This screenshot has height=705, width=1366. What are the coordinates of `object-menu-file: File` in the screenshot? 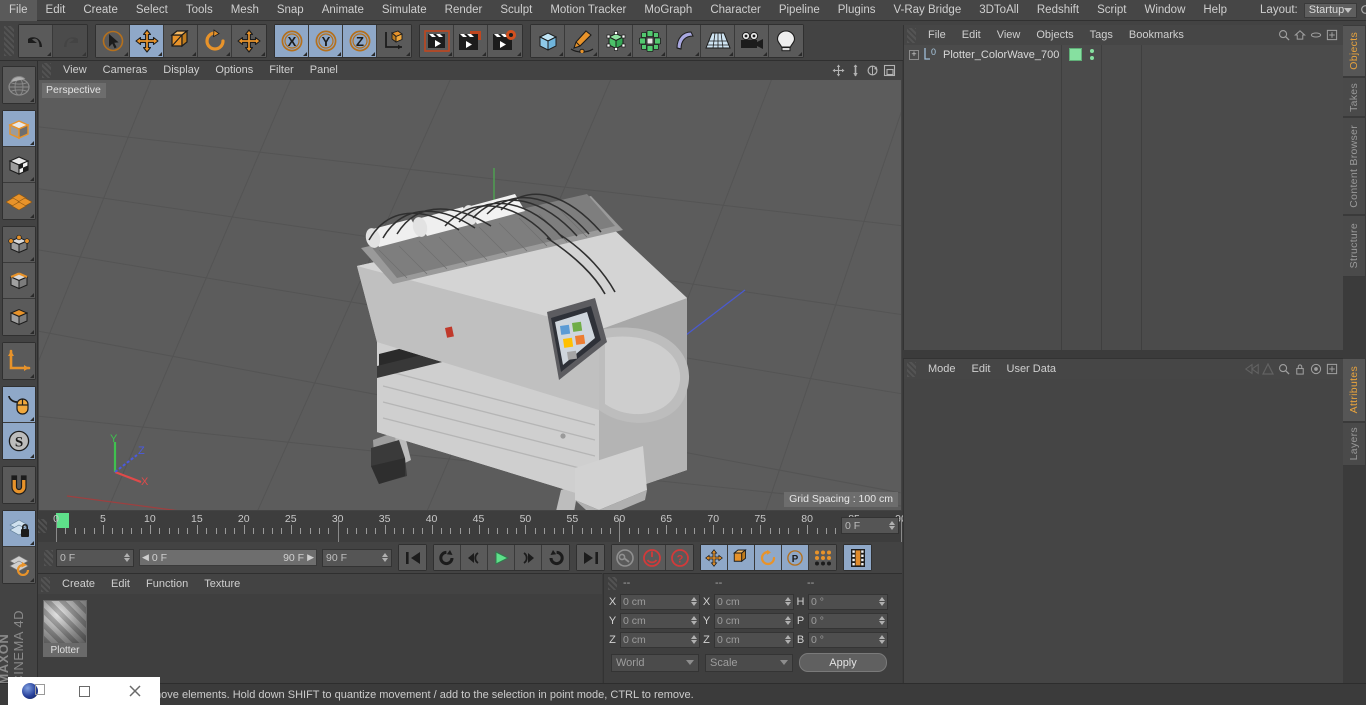 It's located at (937, 35).